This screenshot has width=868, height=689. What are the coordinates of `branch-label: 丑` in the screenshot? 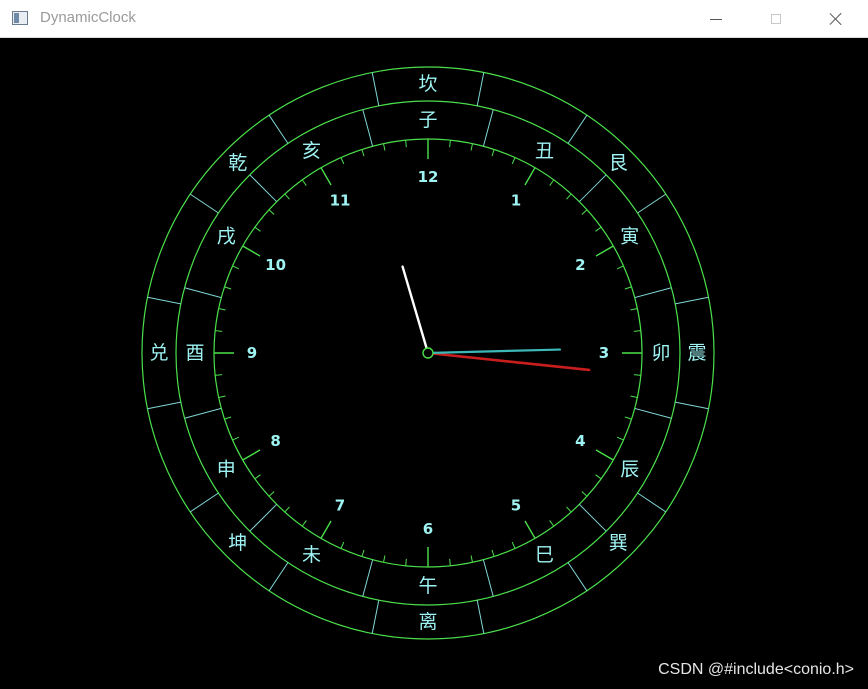 It's located at (544, 151).